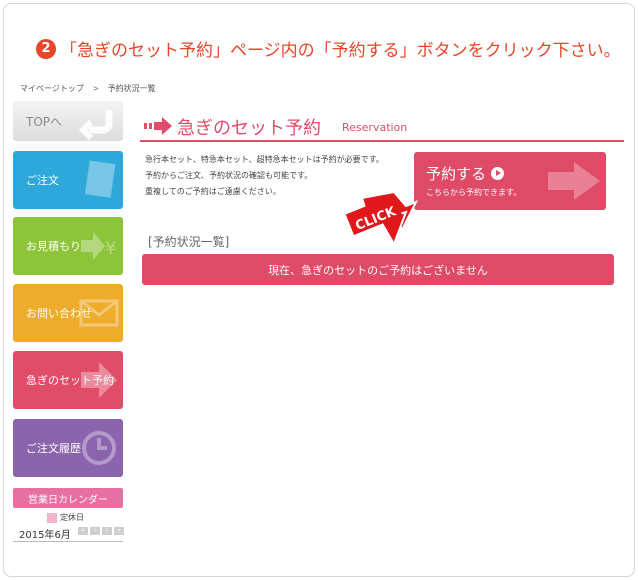 The height and width of the screenshot is (580, 638). Describe the element at coordinates (100, 179) in the screenshot. I see `document-icon` at that location.